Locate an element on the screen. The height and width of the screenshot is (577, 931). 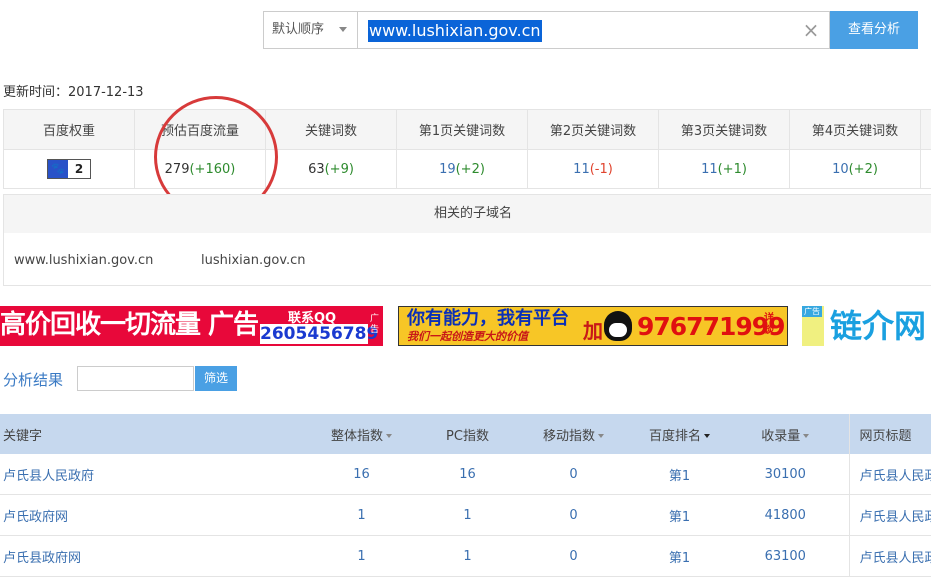
col-rank: 百度排名 is located at coordinates (679, 434).